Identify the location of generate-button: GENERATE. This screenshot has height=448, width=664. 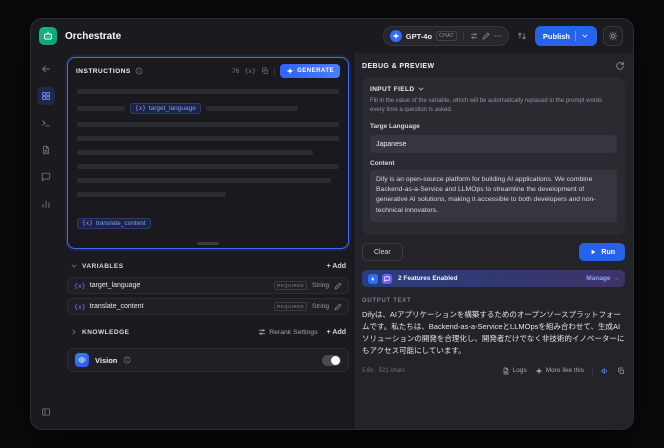
(310, 71).